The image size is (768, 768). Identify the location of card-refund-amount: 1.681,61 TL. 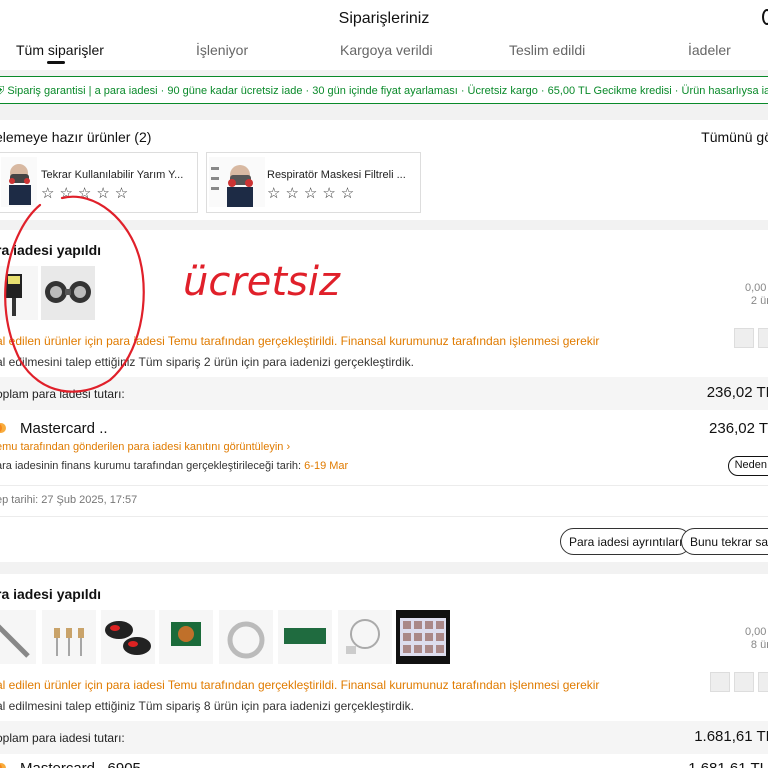
(728, 764).